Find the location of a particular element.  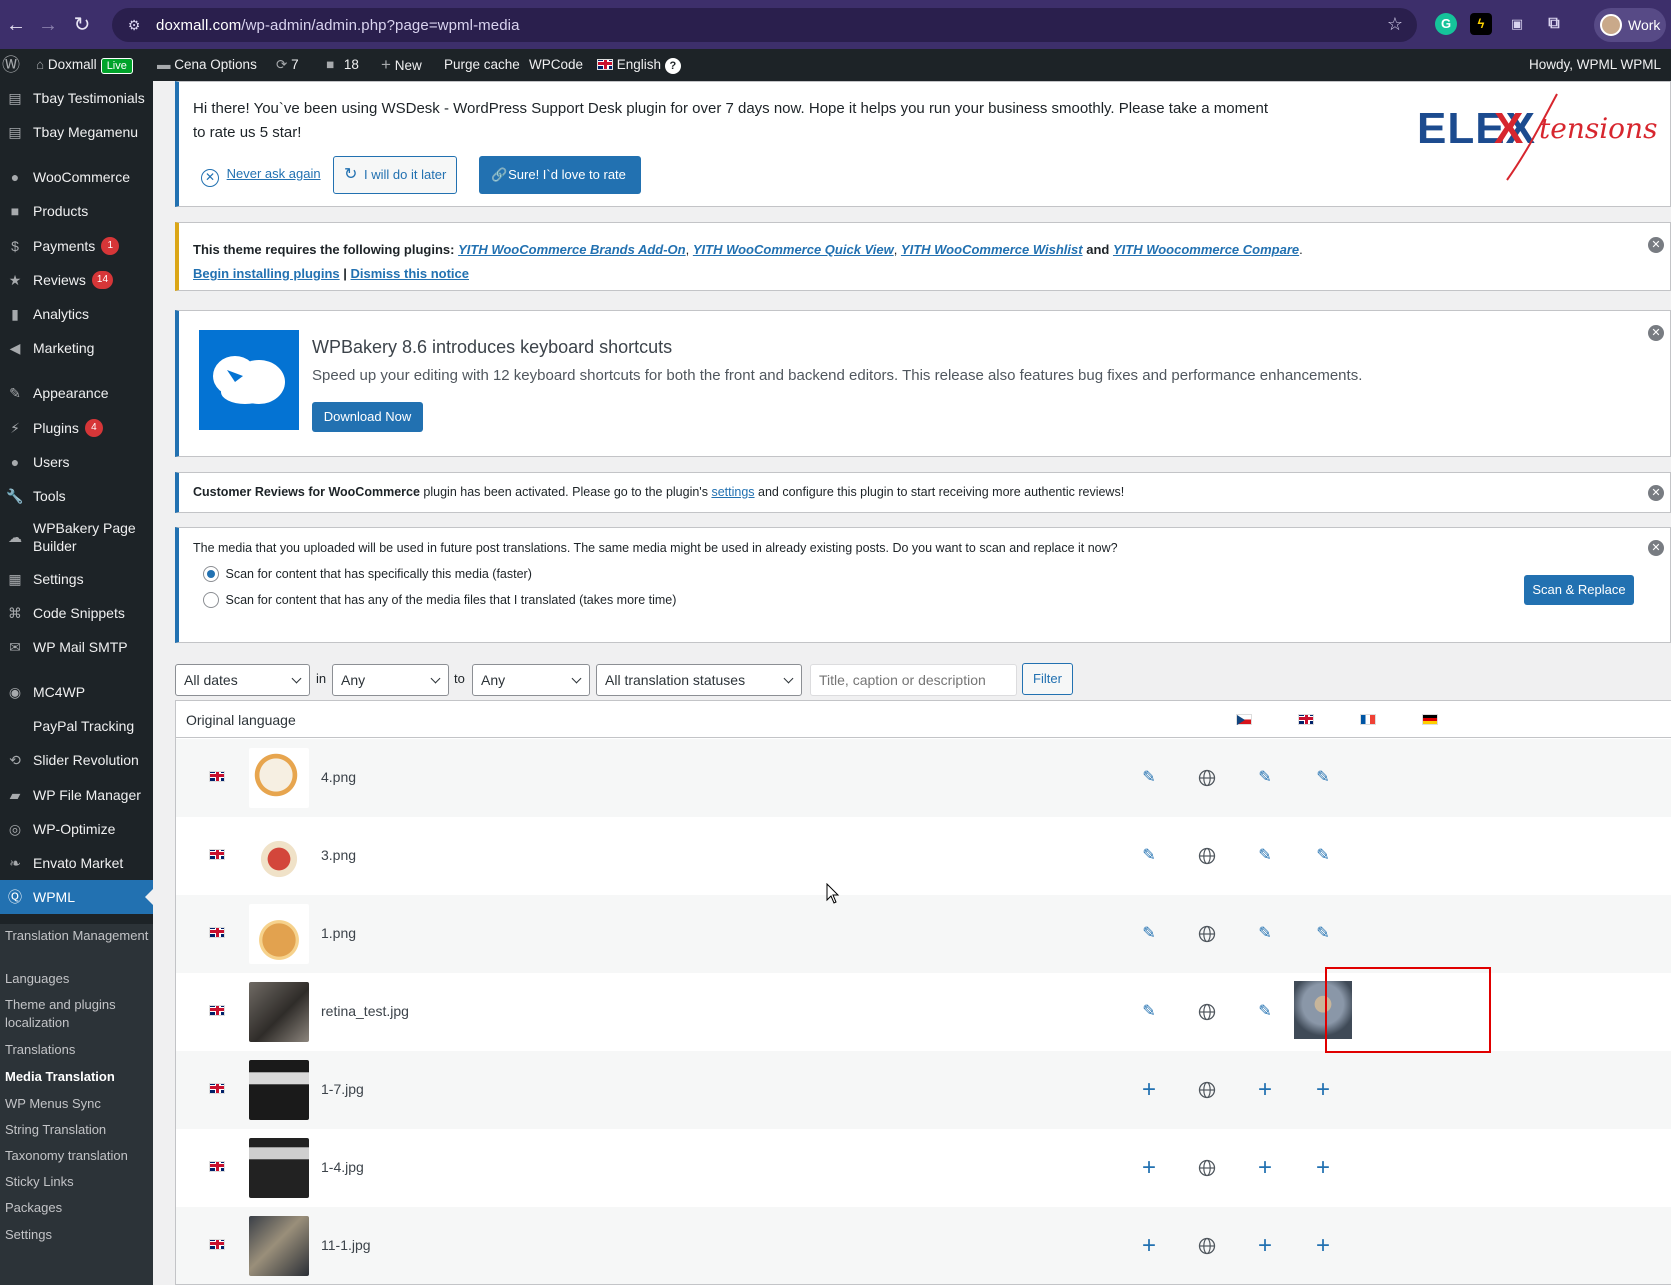

updates-link: ⟳ 7 is located at coordinates (287, 65).